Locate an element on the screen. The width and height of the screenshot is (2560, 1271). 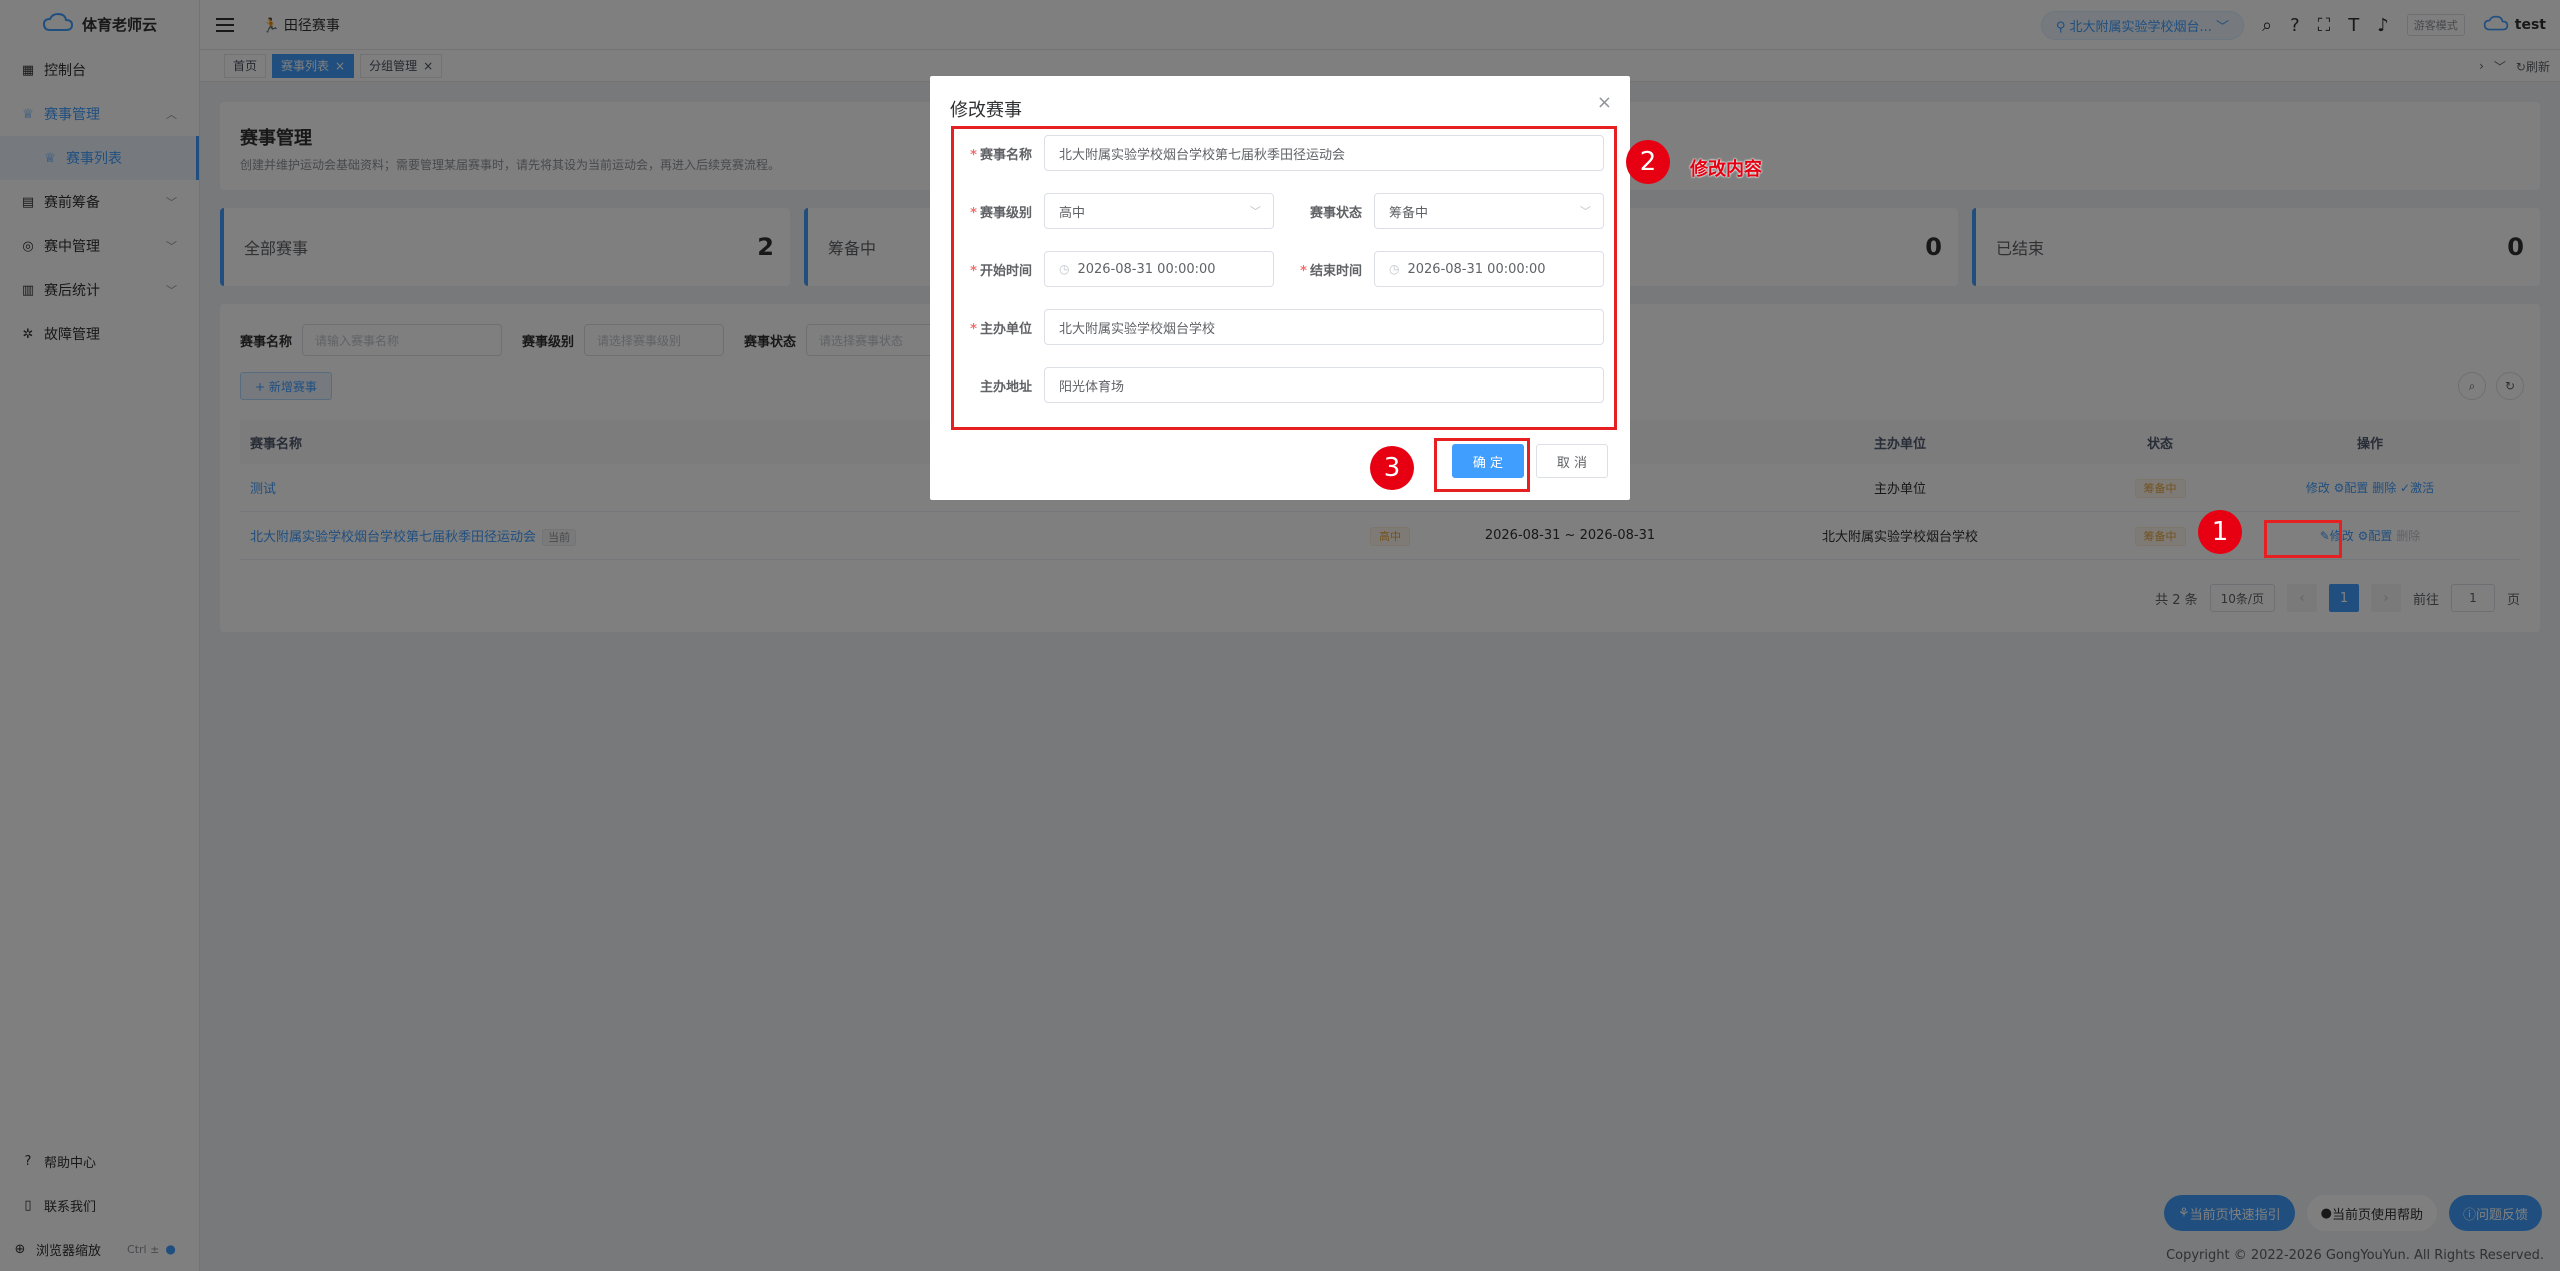
annotation-number-3: 3 is located at coordinates (1392, 468).